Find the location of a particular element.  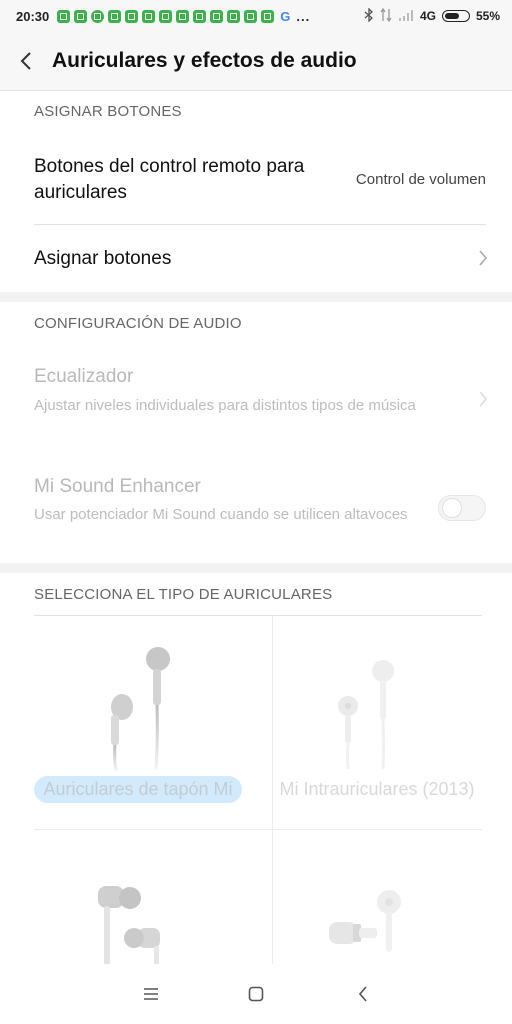

headphone-option-metal-in-ear is located at coordinates (153, 900).